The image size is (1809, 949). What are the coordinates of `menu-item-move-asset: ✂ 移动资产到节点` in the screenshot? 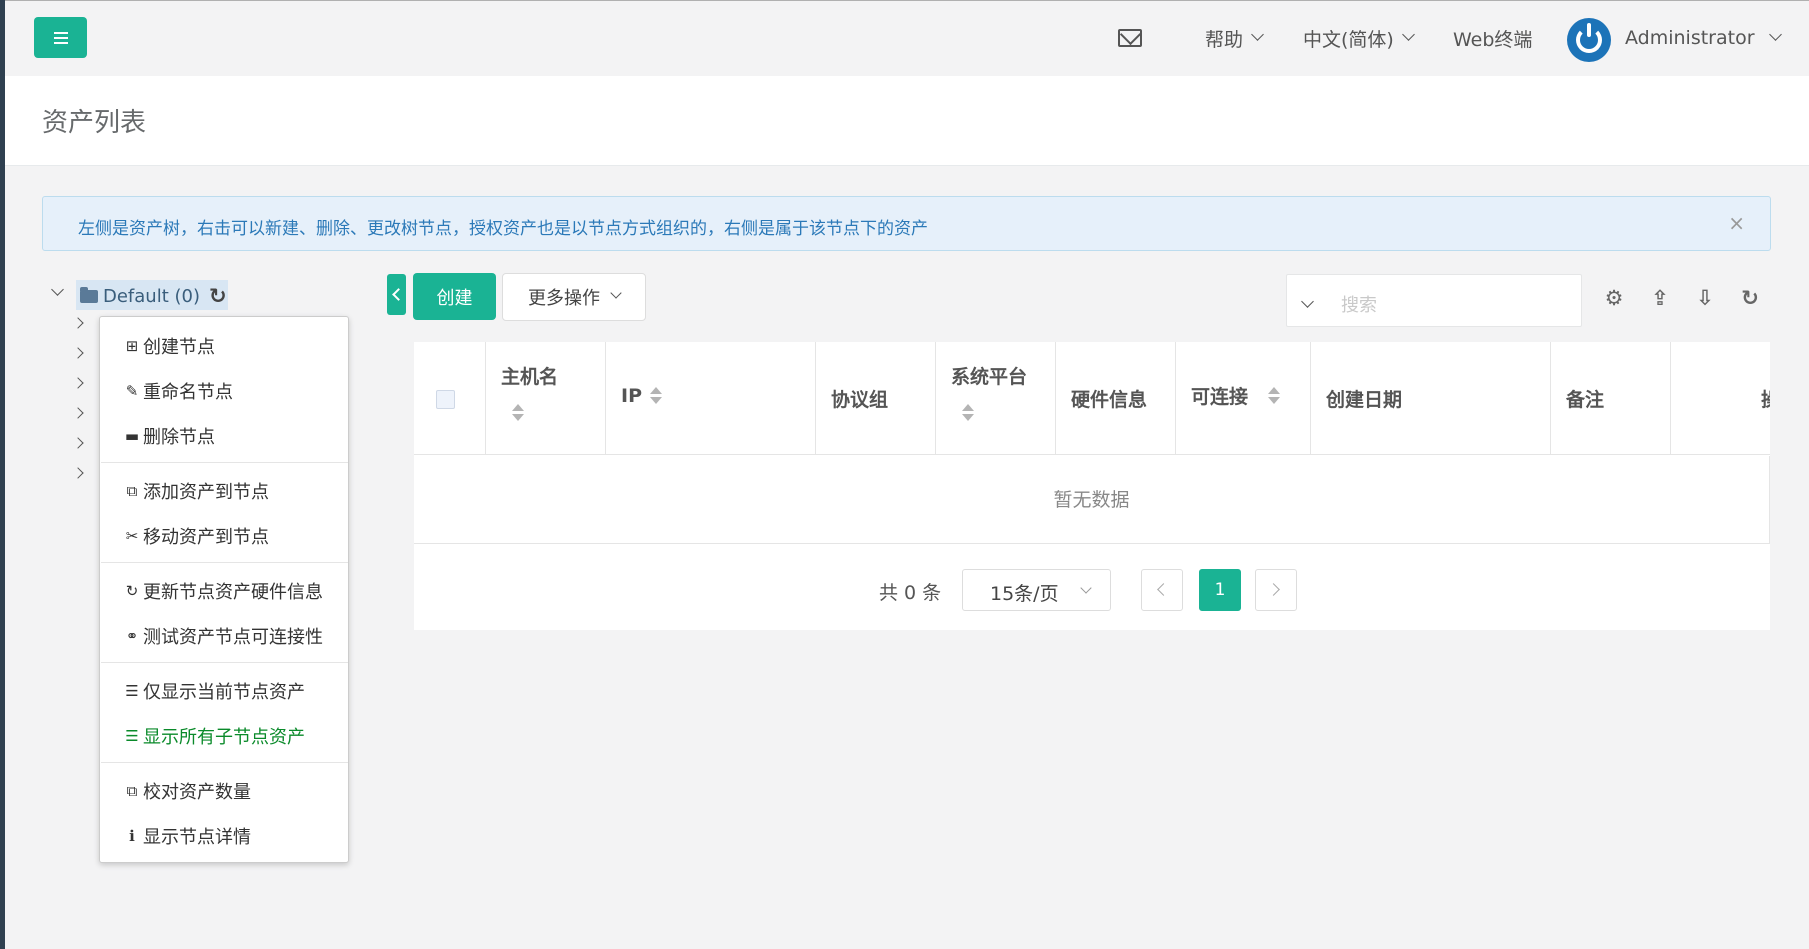 It's located at (196, 536).